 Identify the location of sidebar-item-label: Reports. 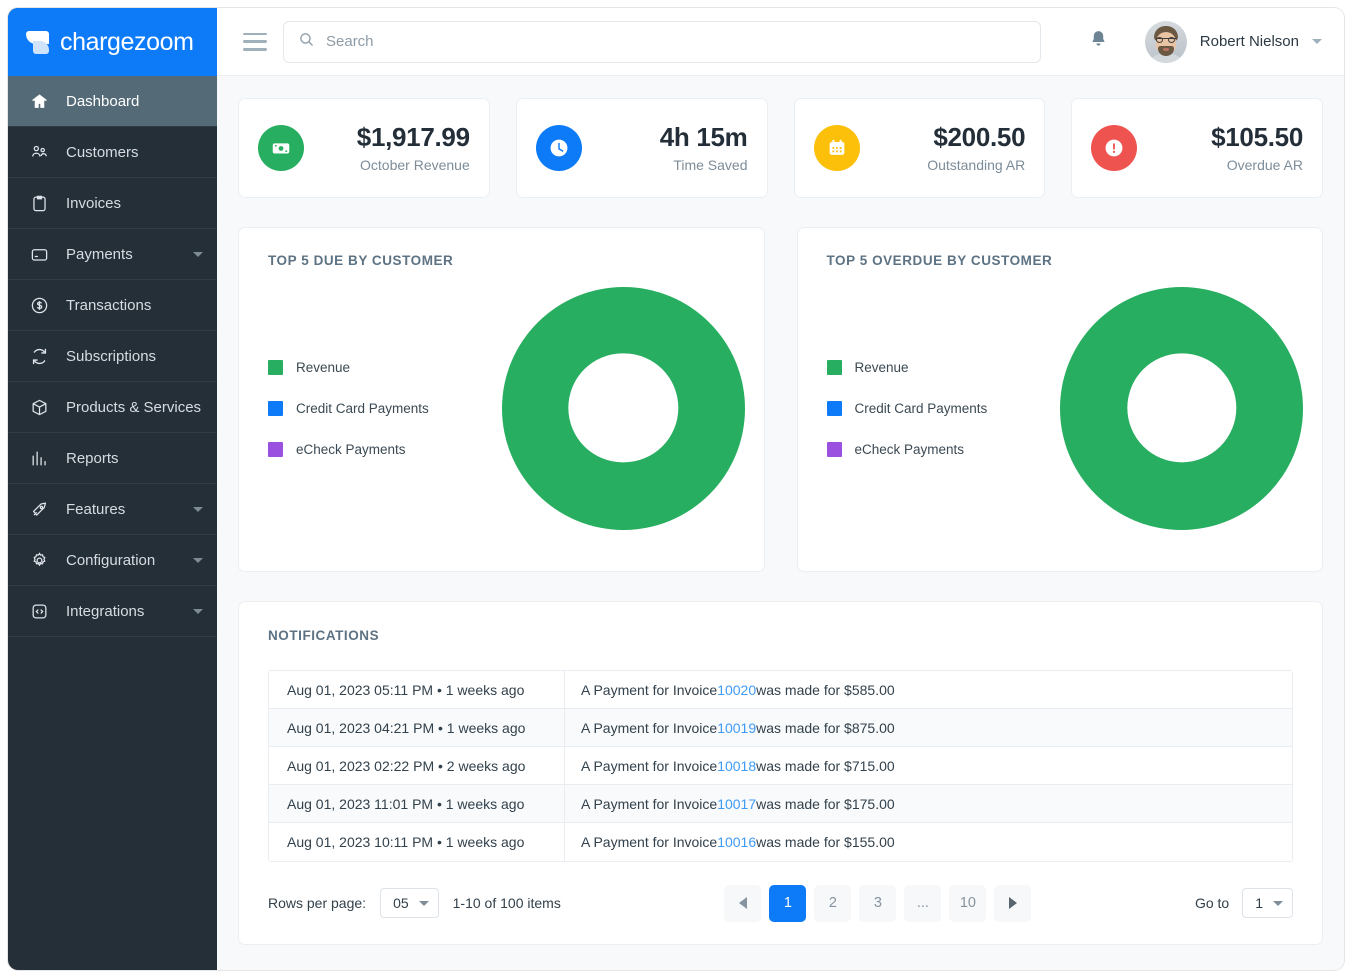
(92, 458).